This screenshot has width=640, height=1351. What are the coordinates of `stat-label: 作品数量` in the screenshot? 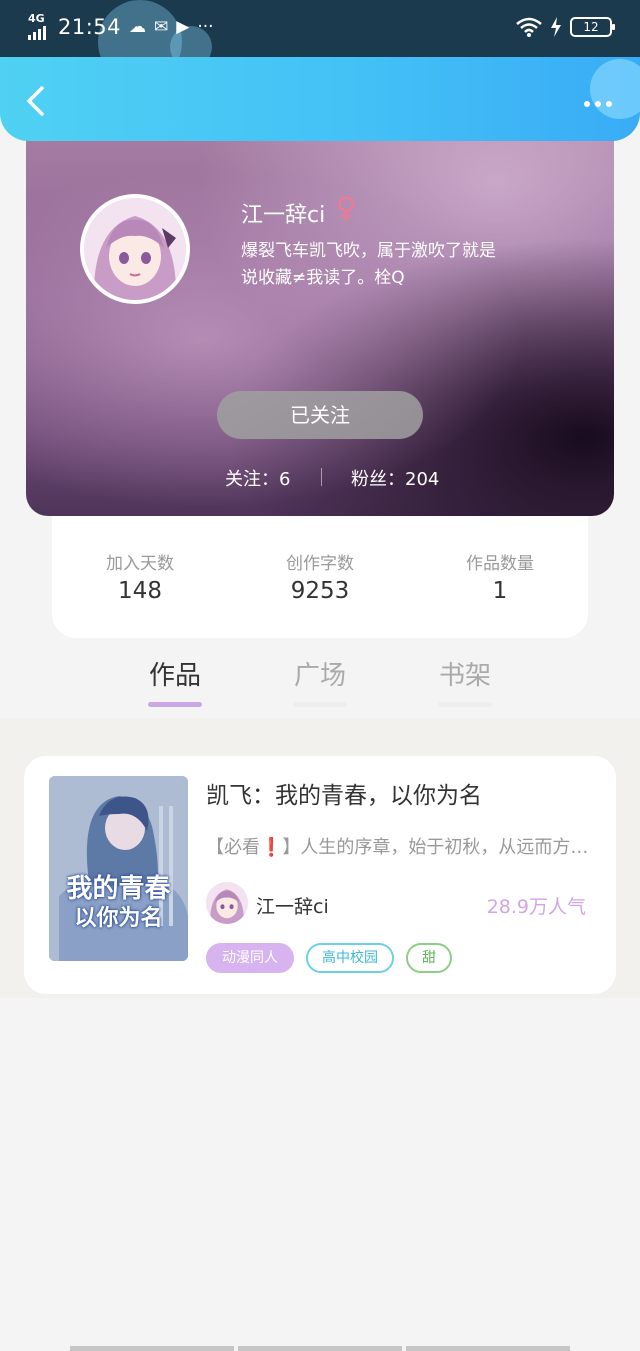 It's located at (500, 564).